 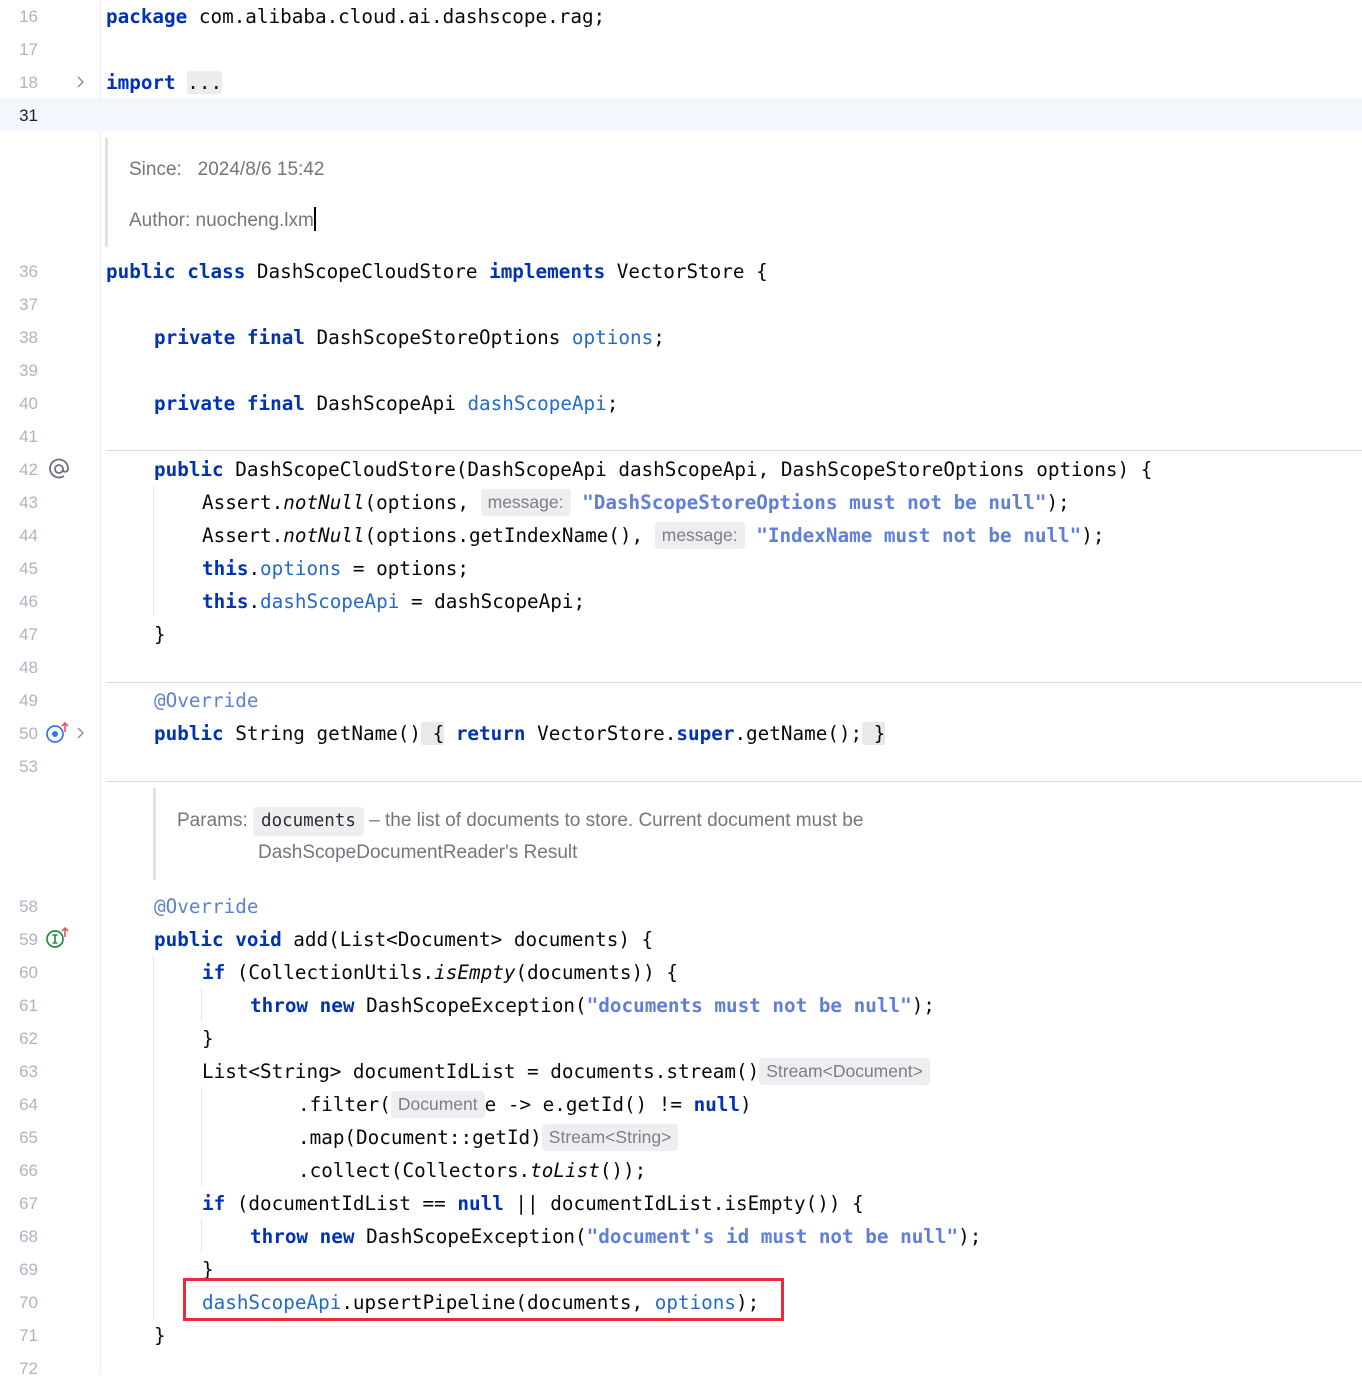 I want to click on line-number: 63, so click(x=19, y=1071).